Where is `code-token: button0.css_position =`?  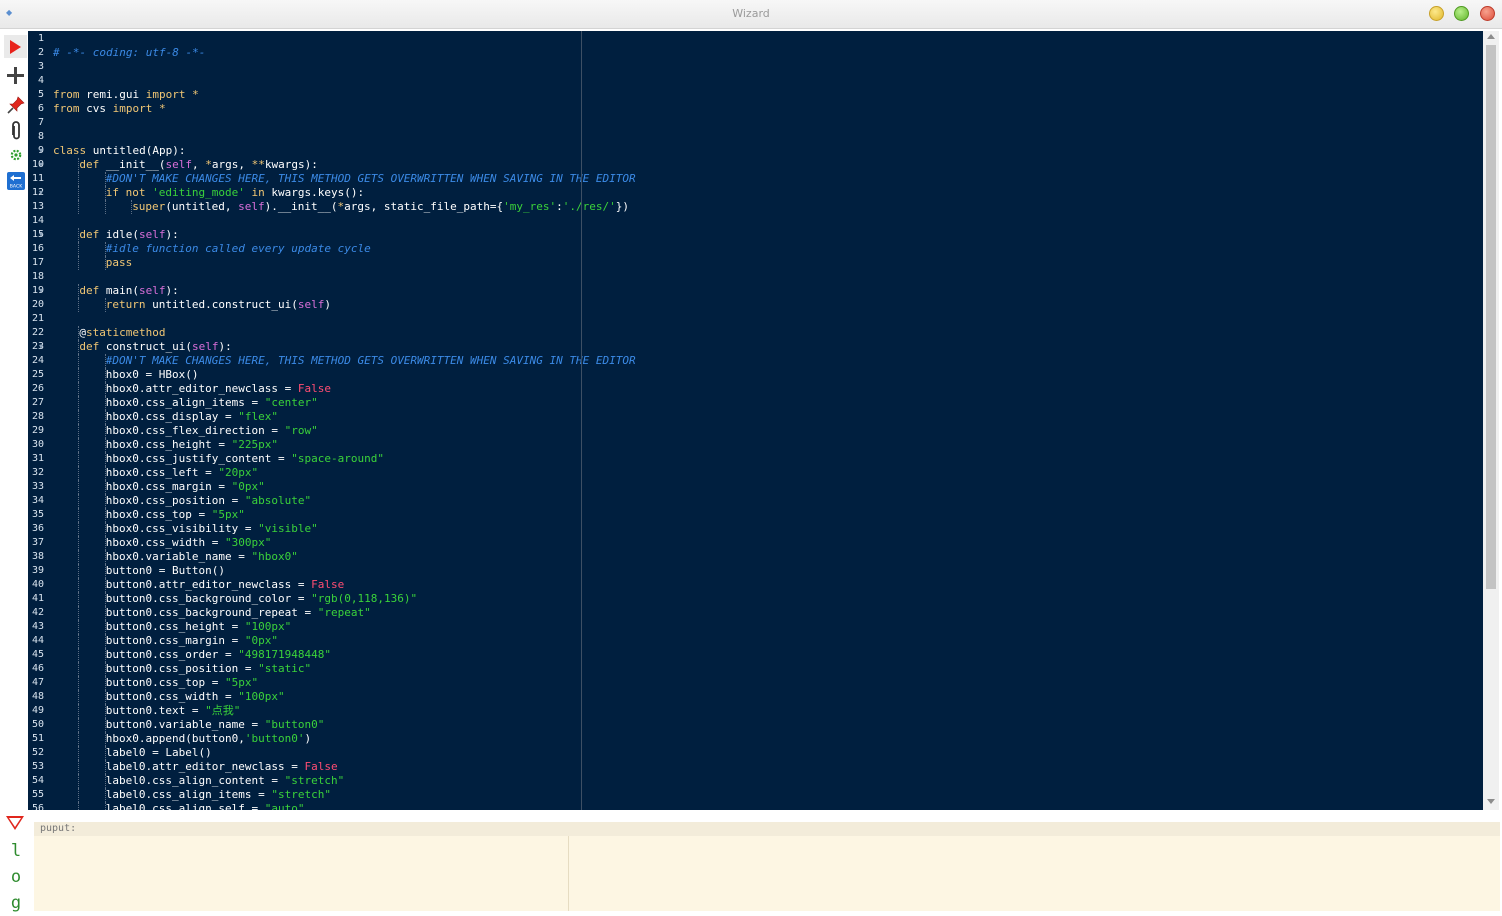 code-token: button0.css_position = is located at coordinates (182, 668).